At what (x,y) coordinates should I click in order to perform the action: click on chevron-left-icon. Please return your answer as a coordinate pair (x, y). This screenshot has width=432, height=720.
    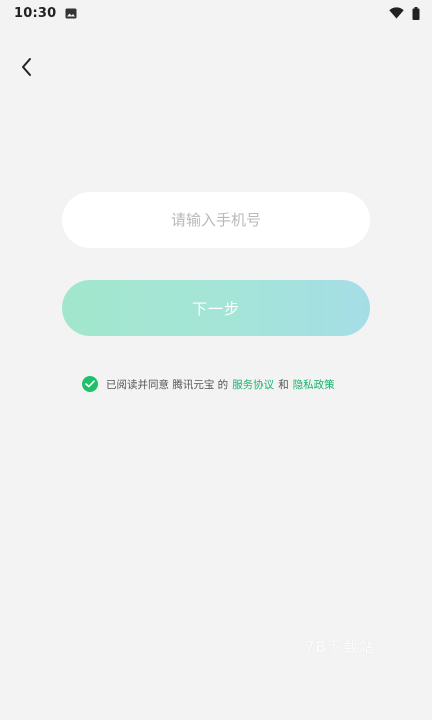
    Looking at the image, I should click on (26, 67).